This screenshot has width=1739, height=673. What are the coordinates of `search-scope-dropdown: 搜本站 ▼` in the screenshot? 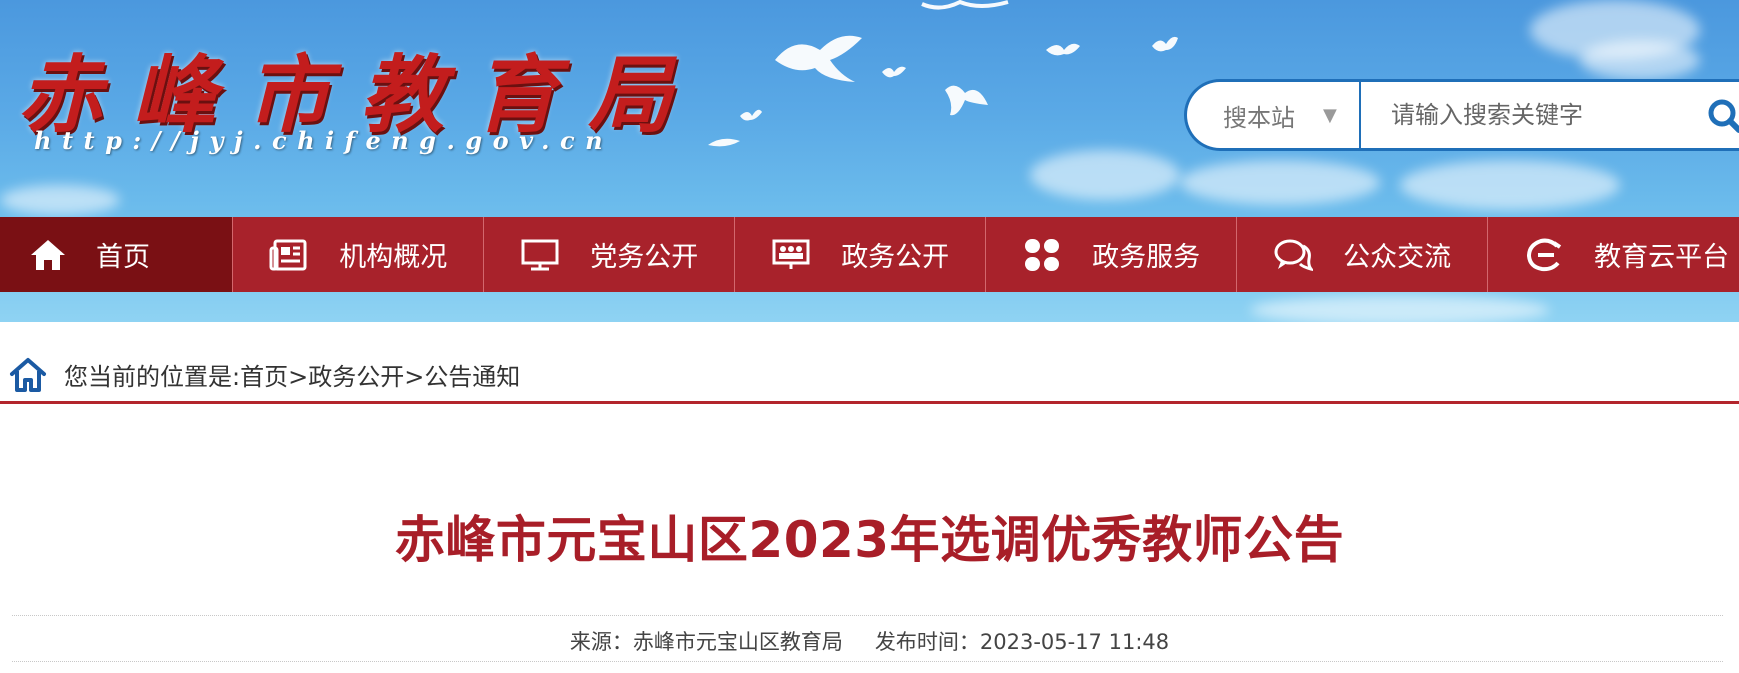 It's located at (1274, 115).